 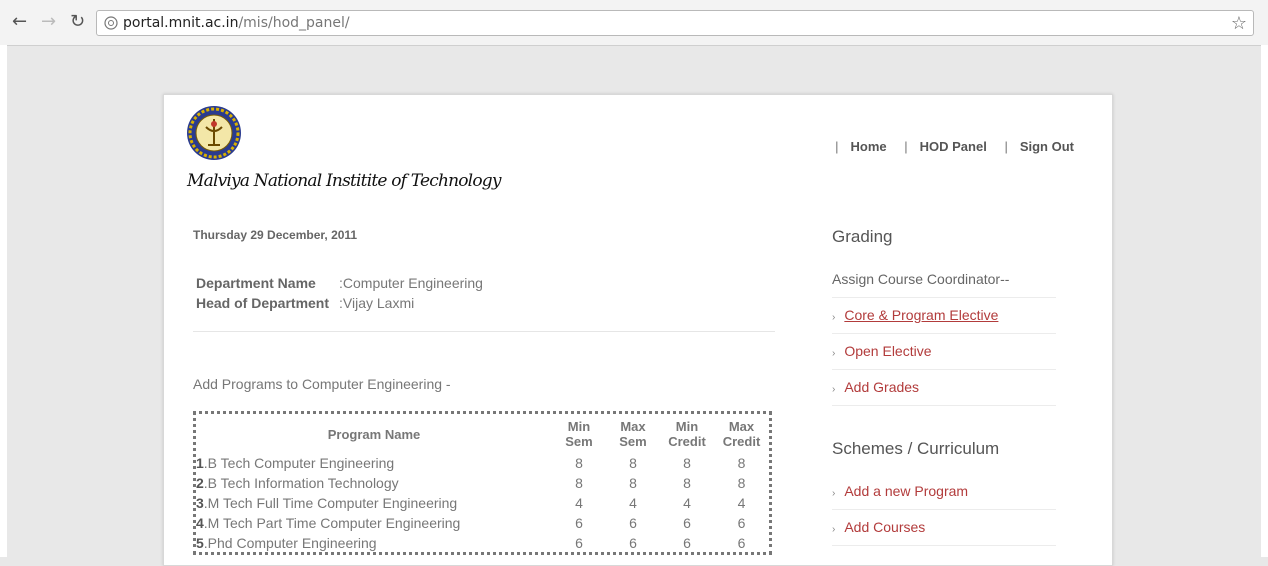 What do you see at coordinates (868, 146) in the screenshot?
I see `nav-home-link: Home` at bounding box center [868, 146].